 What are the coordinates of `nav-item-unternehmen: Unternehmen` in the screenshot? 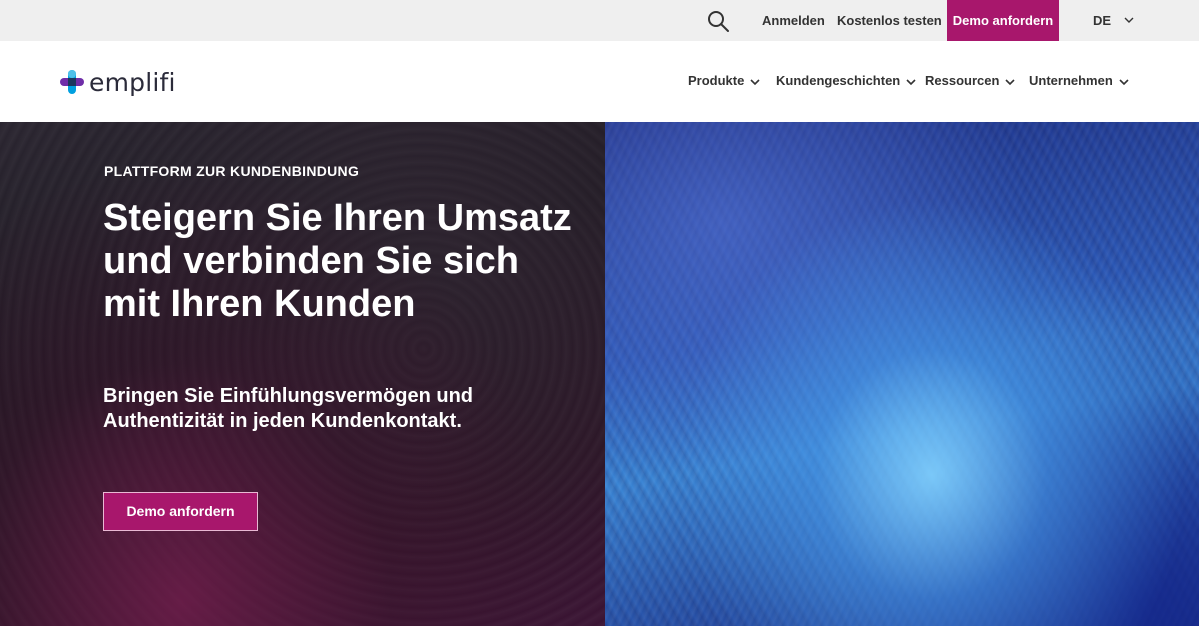 It's located at (1079, 81).